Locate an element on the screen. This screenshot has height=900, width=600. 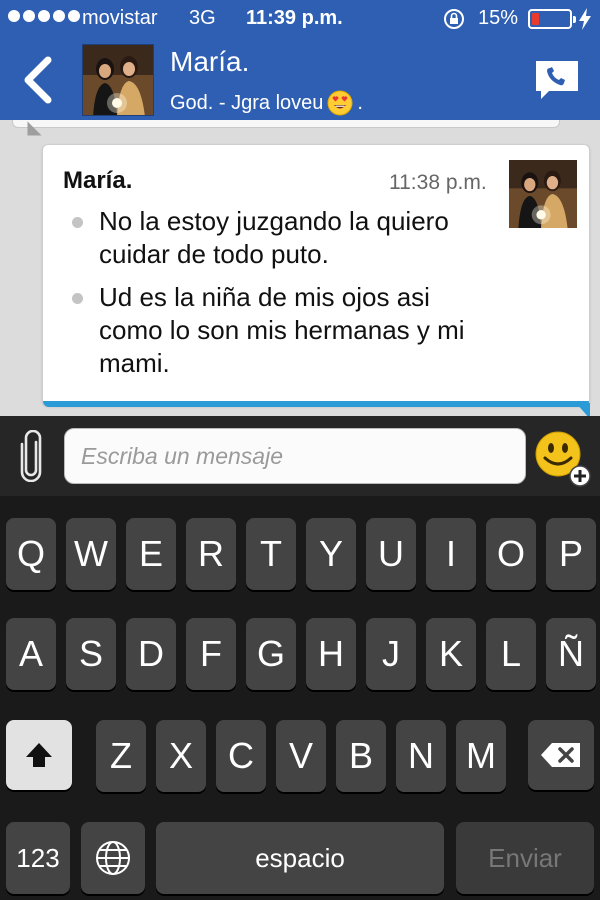
key-j: J is located at coordinates (391, 654).